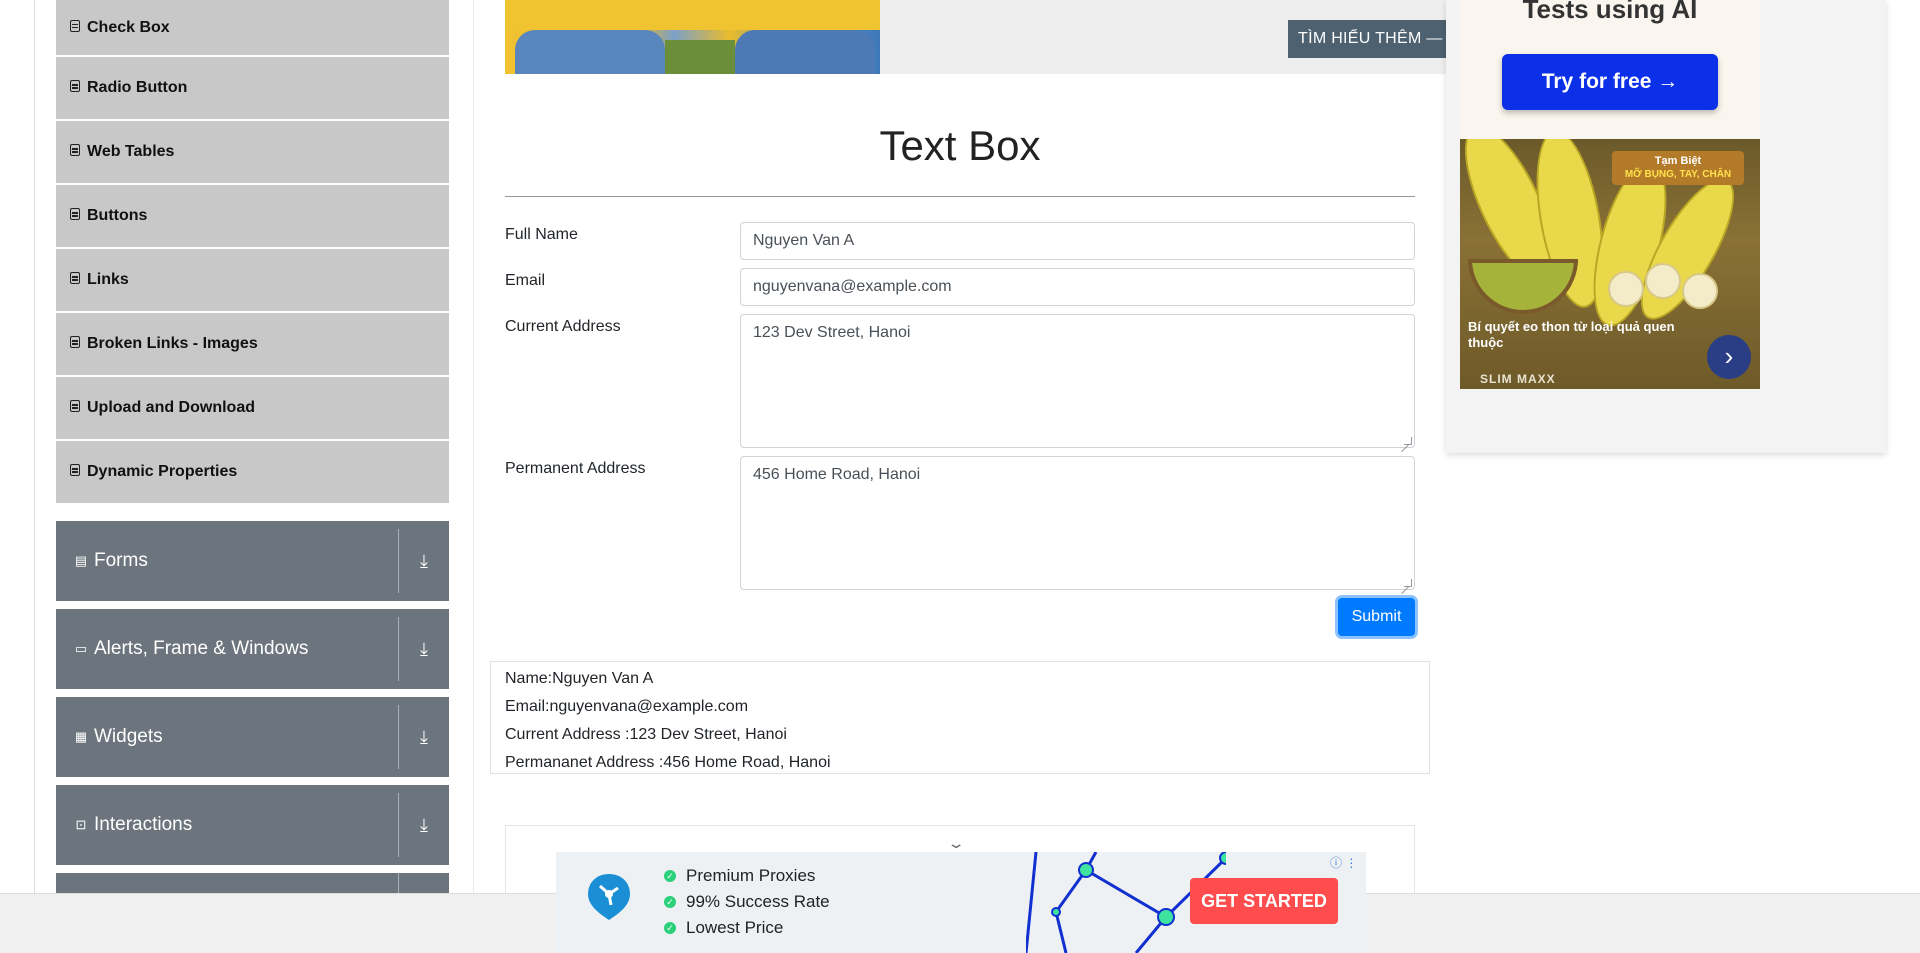 Image resolution: width=1920 pixels, height=953 pixels. What do you see at coordinates (137, 87) in the screenshot?
I see `sidebar-item-label: Radio Button` at bounding box center [137, 87].